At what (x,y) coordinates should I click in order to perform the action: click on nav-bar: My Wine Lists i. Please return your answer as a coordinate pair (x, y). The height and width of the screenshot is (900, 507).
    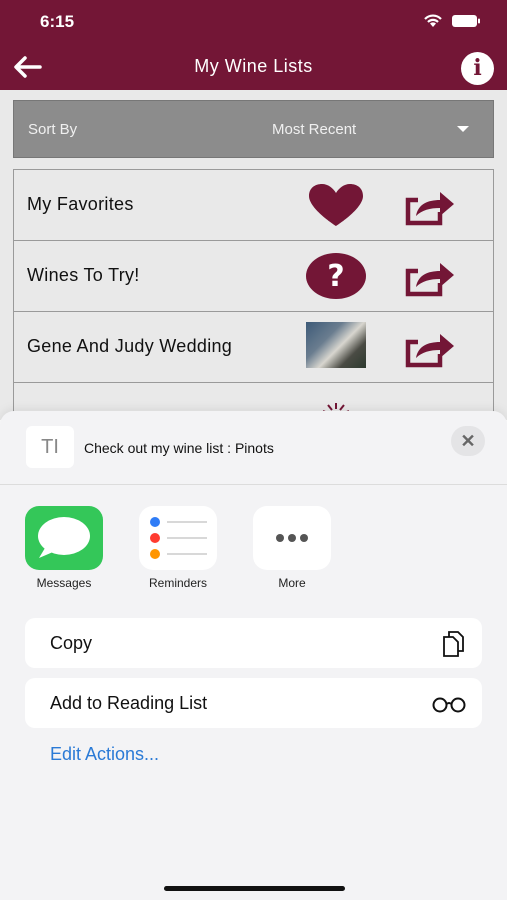
    Looking at the image, I should click on (253, 67).